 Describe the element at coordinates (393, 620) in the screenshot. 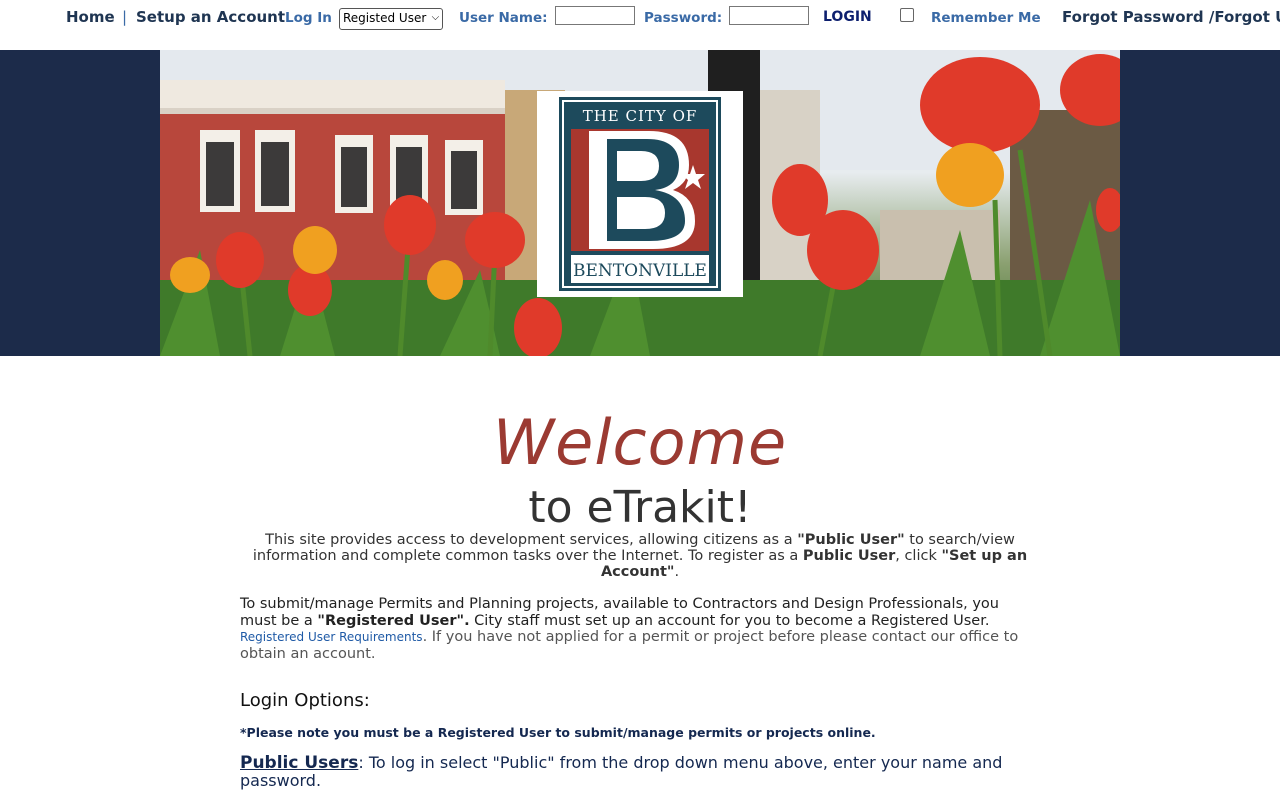

I see `registered-user-bold: "Registered User".` at that location.